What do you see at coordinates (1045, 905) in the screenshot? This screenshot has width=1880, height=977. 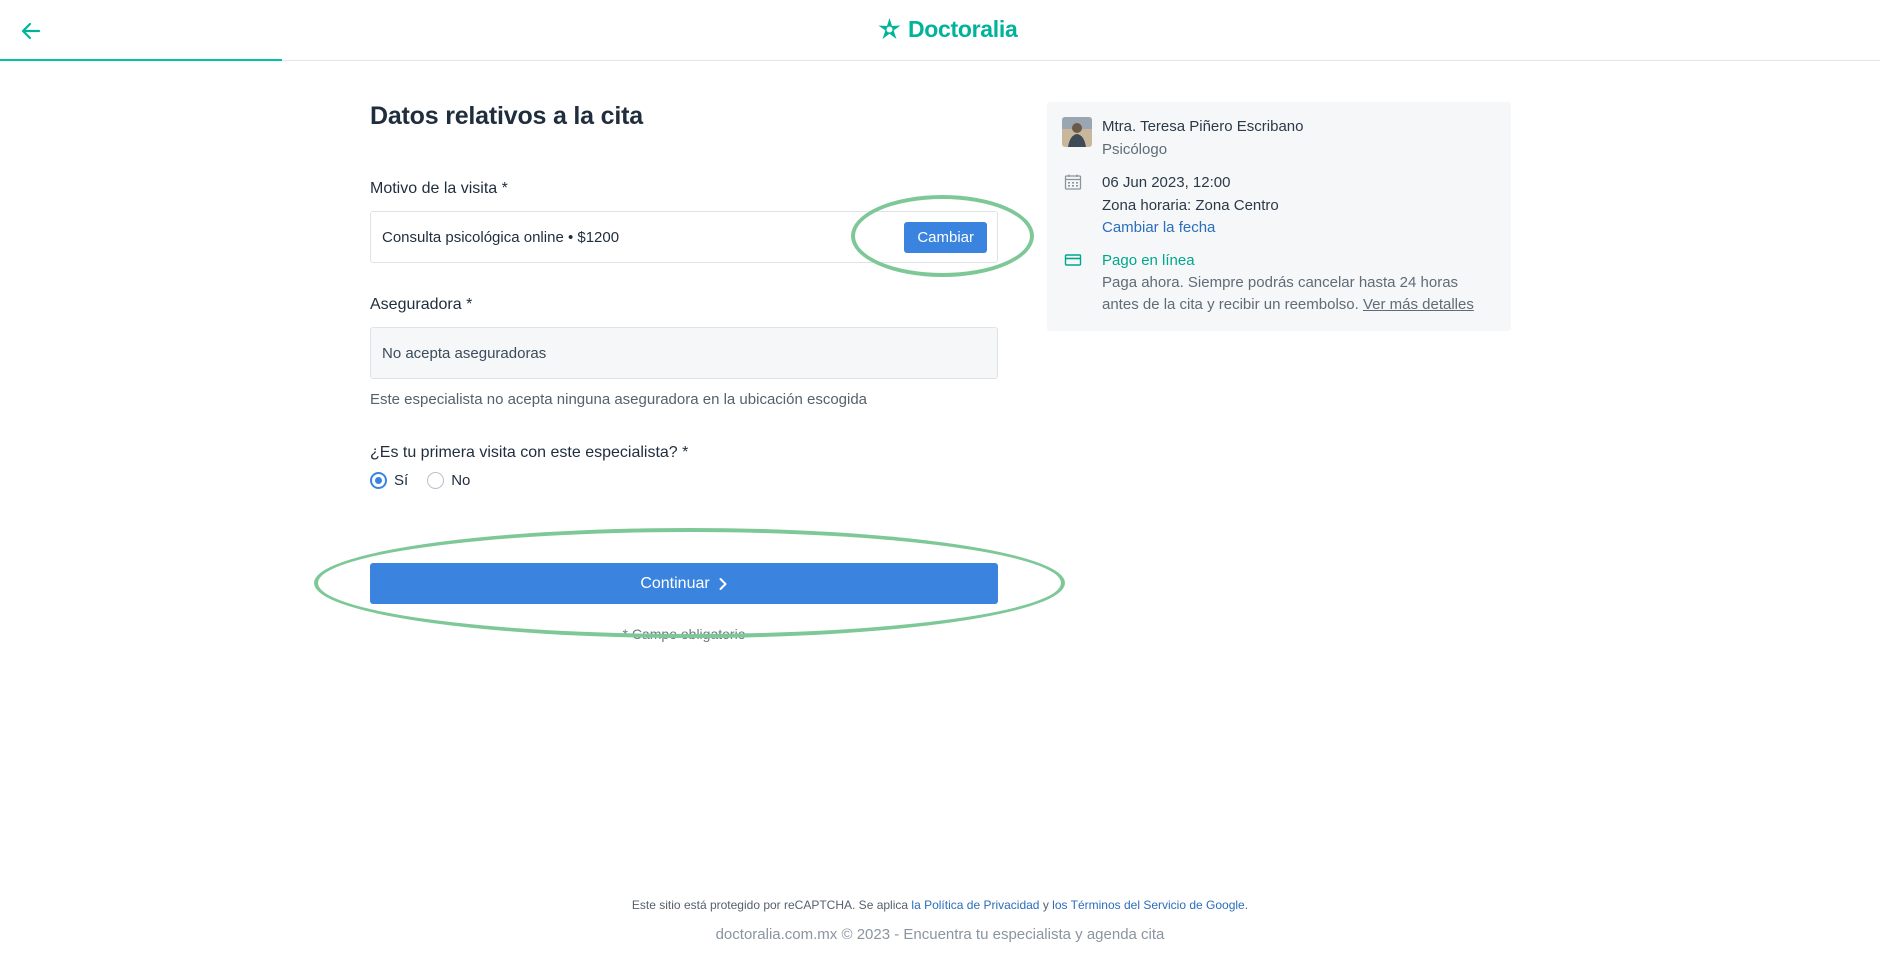 I see `footer-and: y` at bounding box center [1045, 905].